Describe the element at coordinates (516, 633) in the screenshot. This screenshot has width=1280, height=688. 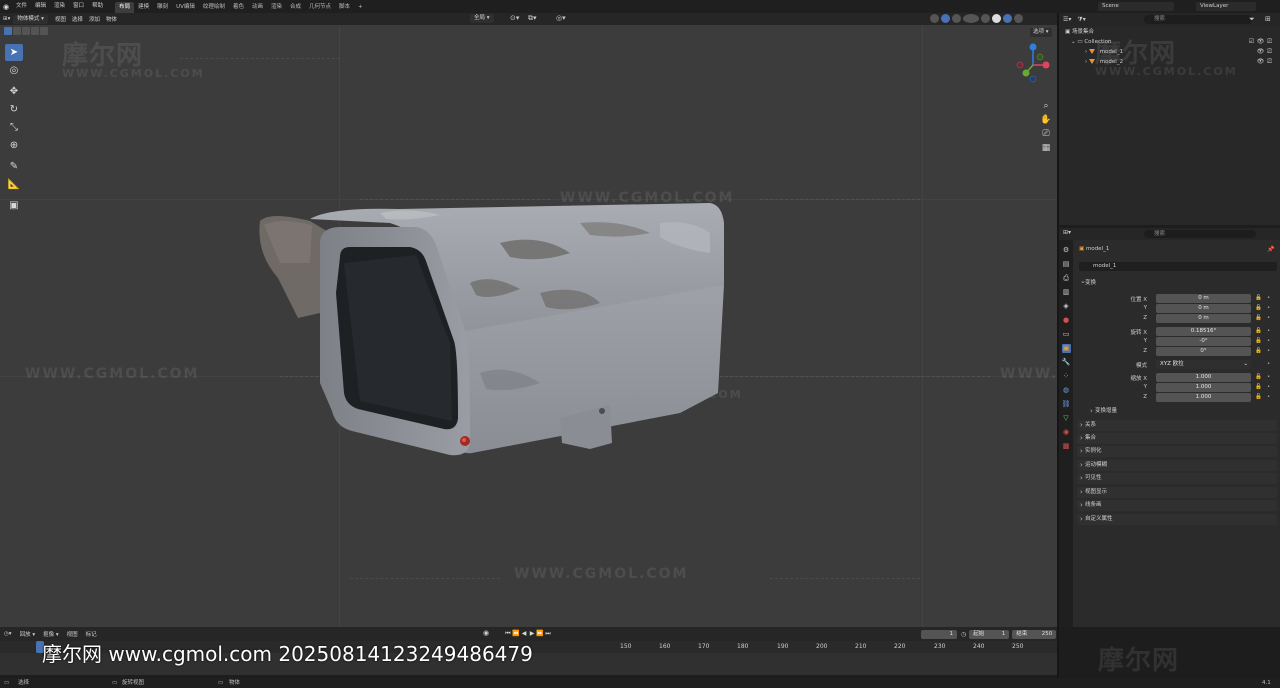
I see `jump-keyframe-back-icon: ⏪` at that location.